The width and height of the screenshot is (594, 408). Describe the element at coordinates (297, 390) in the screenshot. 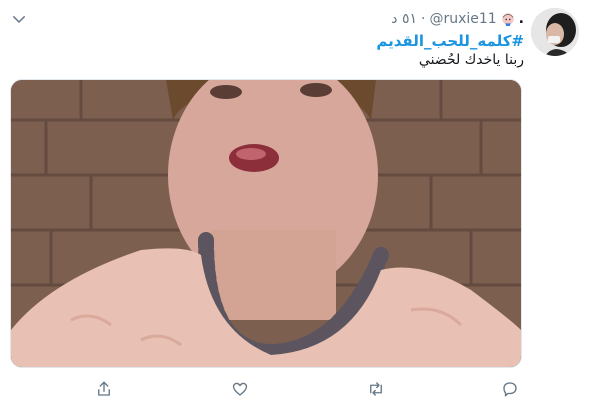

I see `tweet-actions` at that location.